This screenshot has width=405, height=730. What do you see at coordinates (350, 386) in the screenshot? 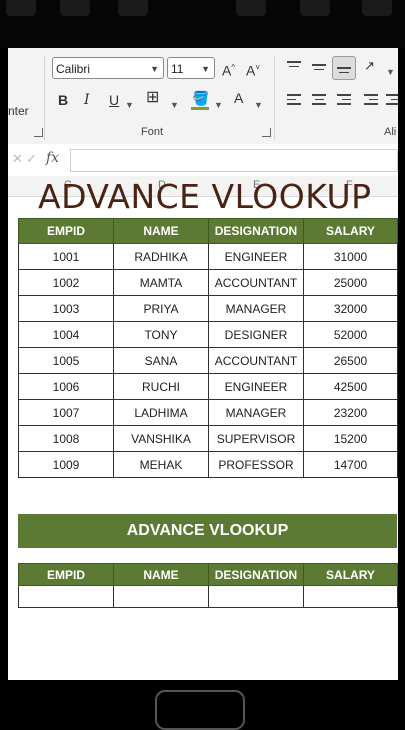
I see `cell-salary: 42500` at bounding box center [350, 386].